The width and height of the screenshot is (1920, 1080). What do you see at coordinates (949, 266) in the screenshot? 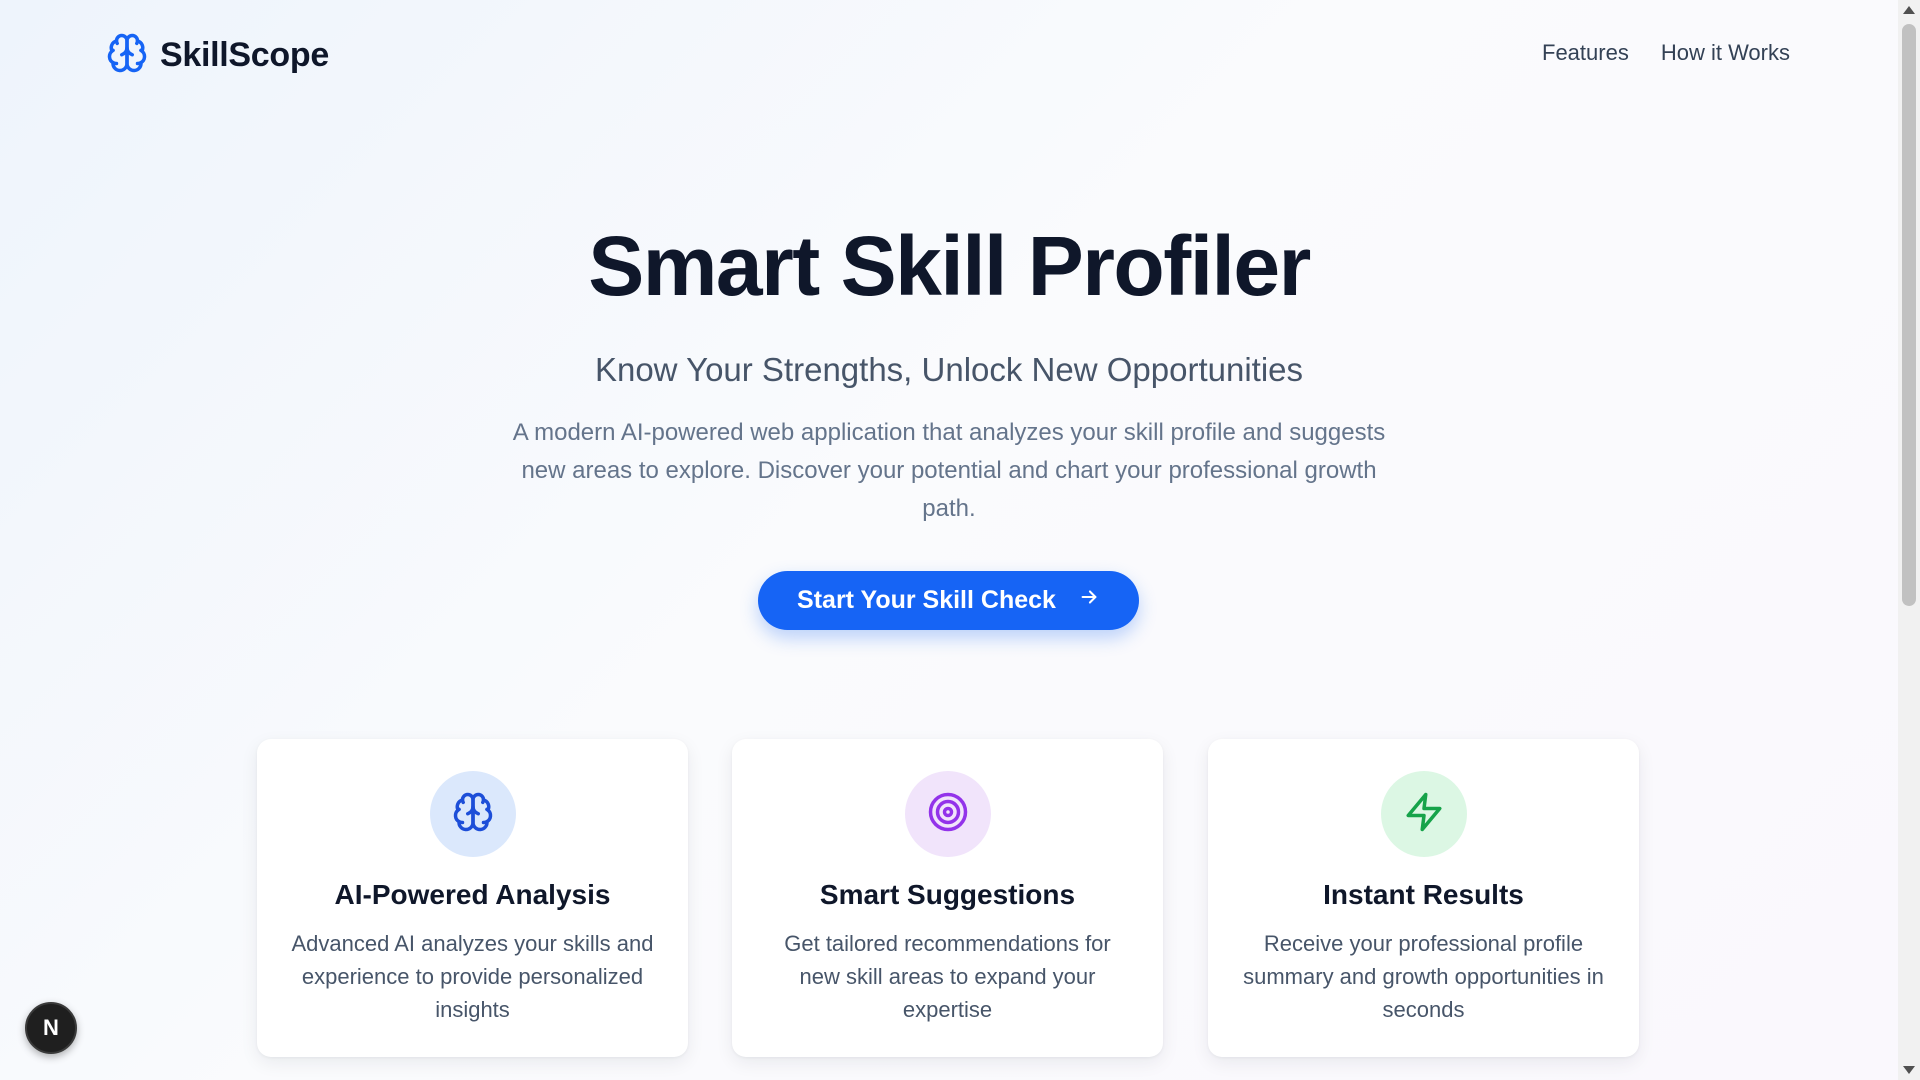
I see `hero-title: Smart Skill Profiler` at bounding box center [949, 266].